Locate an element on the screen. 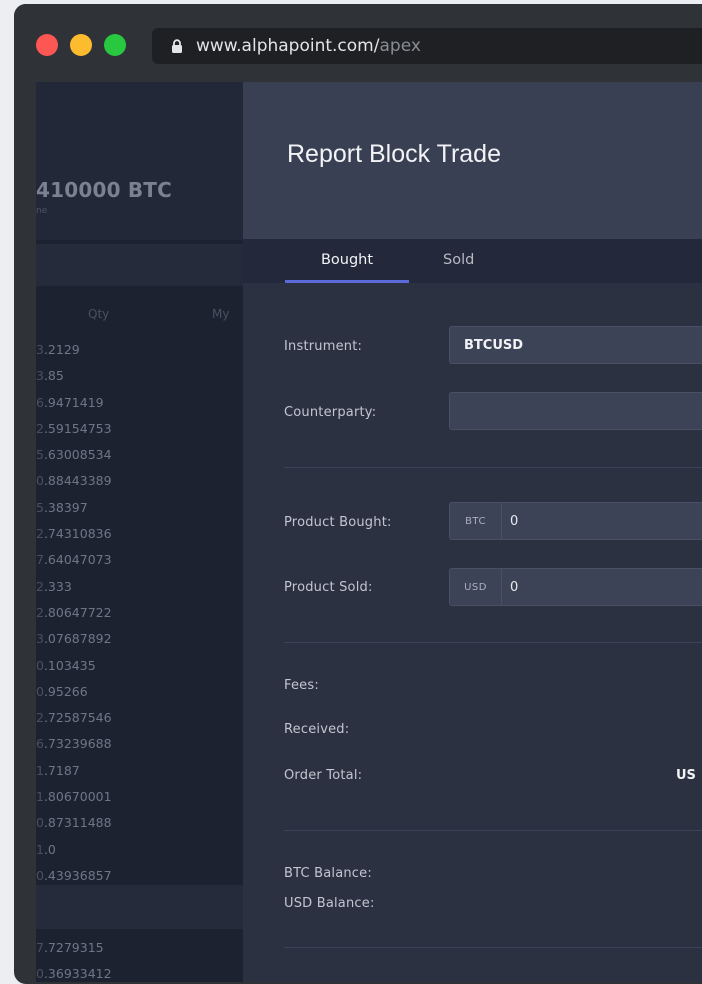 The image size is (702, 984). maximize-window-button is located at coordinates (115, 45).